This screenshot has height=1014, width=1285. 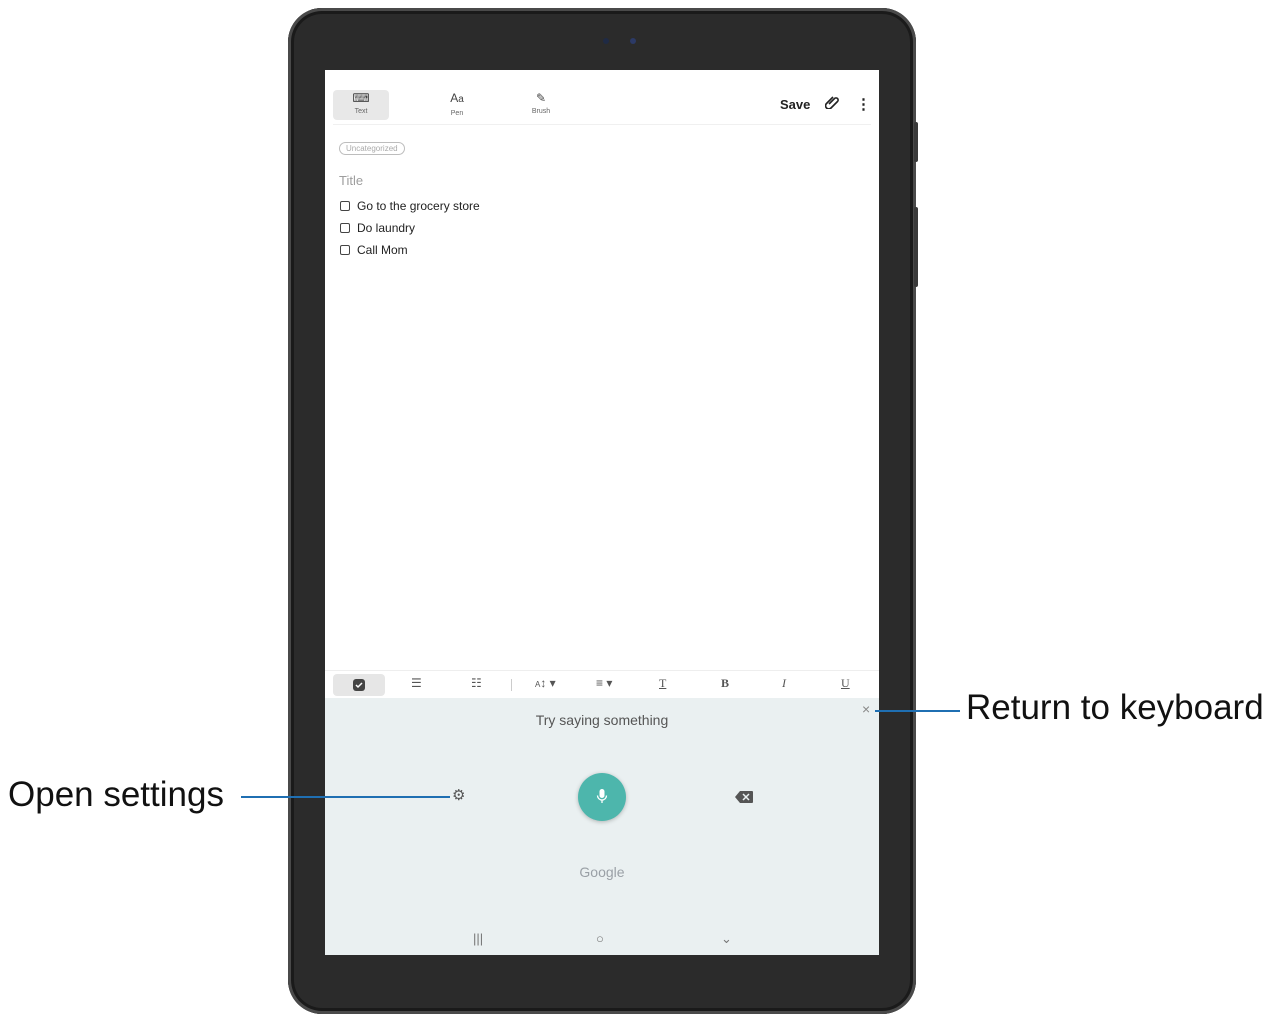 What do you see at coordinates (382, 250) in the screenshot?
I see `checklist-item-text: Call Mom` at bounding box center [382, 250].